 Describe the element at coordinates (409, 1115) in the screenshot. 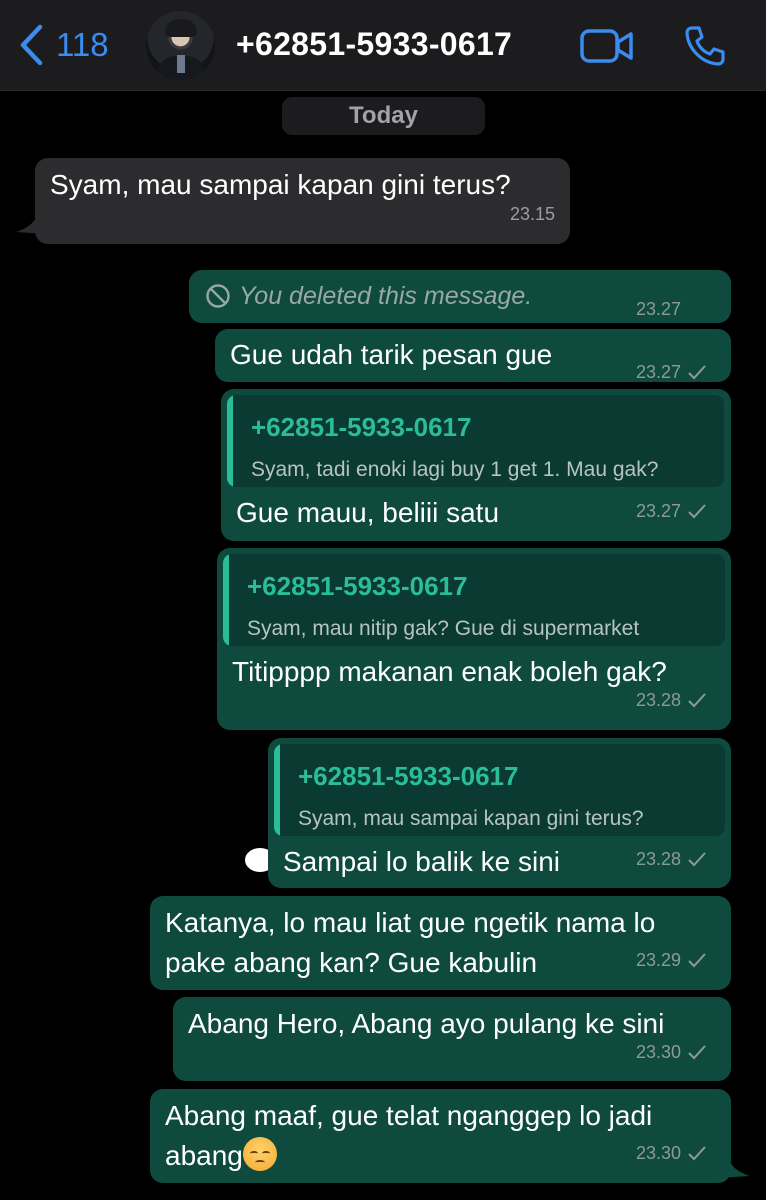

I see `message-text-line: Abang maaf, gue telat nganggep lo jadi` at that location.